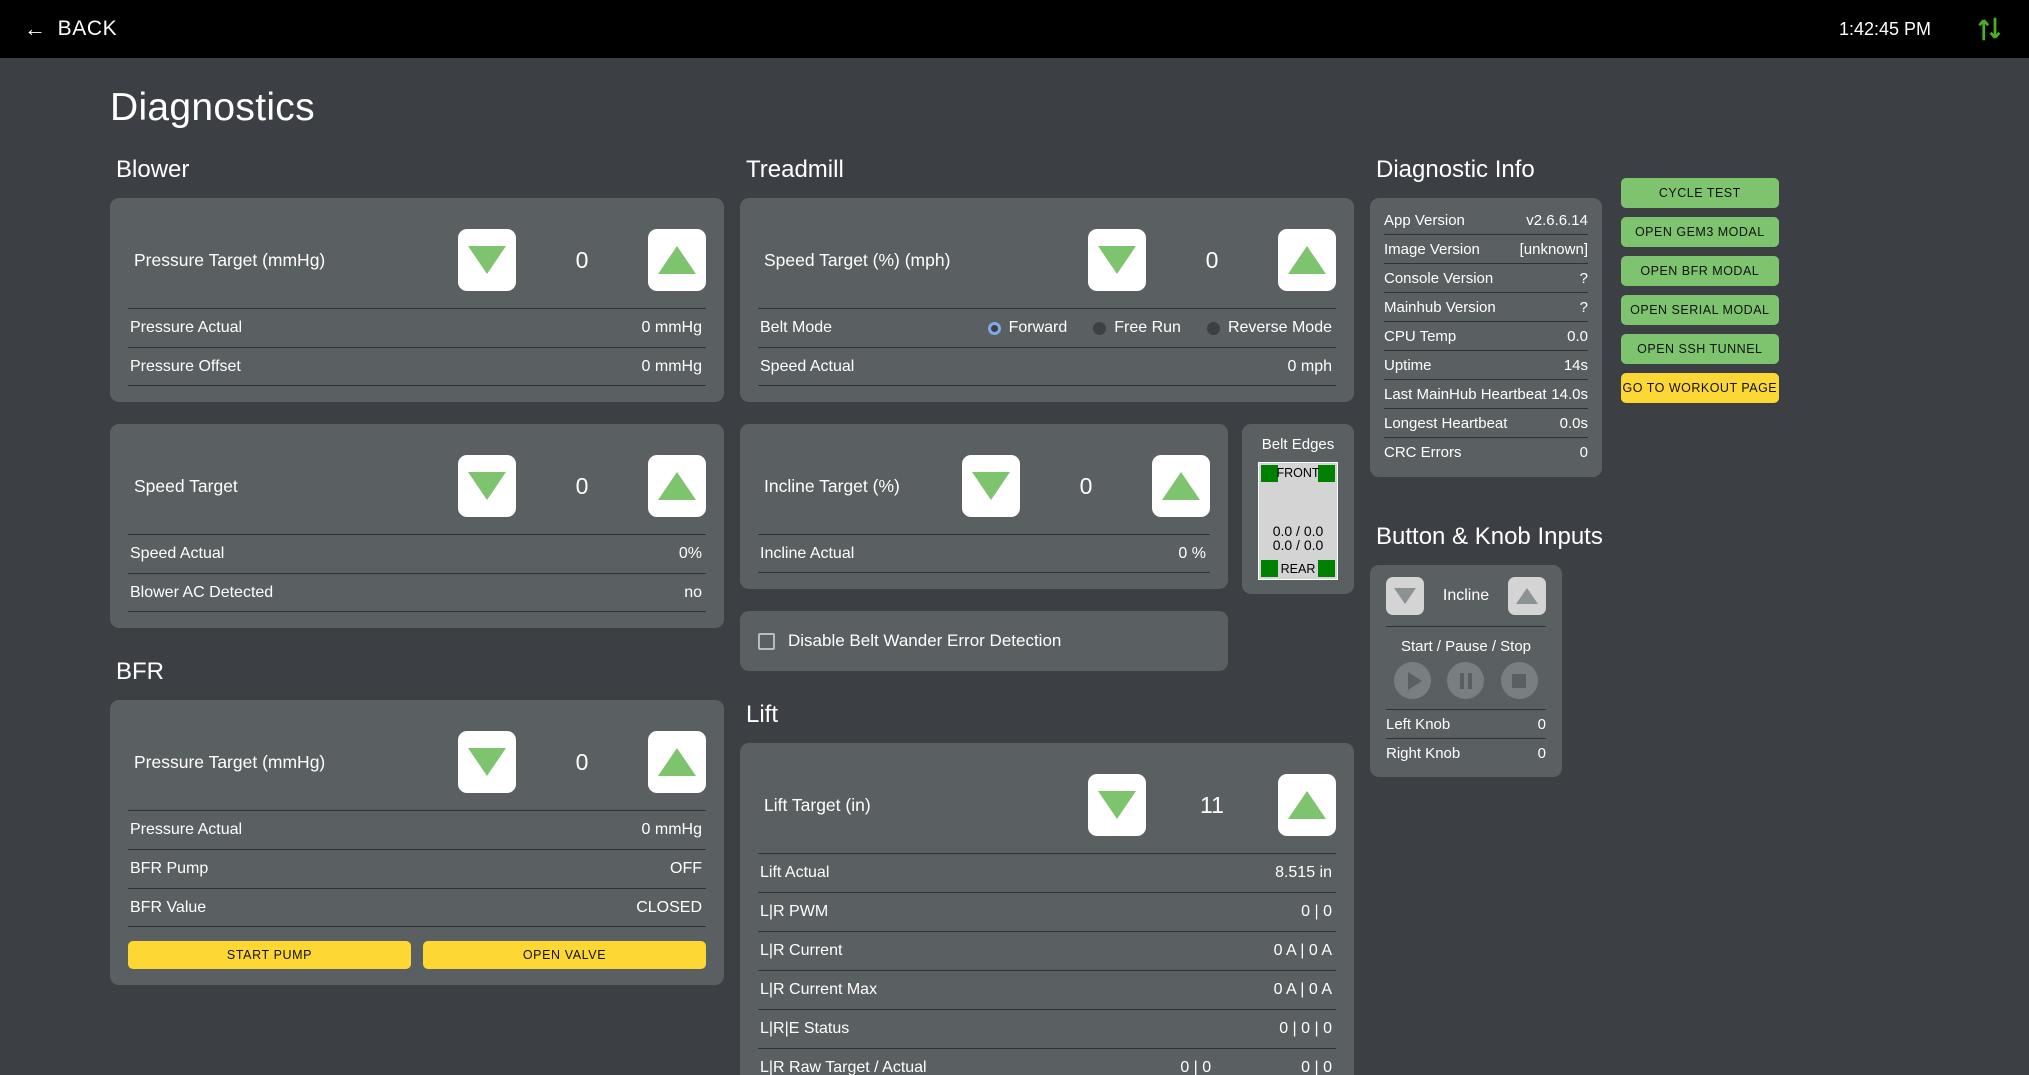  I want to click on belt-edge-value-2: 0.0 / 0.0, so click(1298, 545).